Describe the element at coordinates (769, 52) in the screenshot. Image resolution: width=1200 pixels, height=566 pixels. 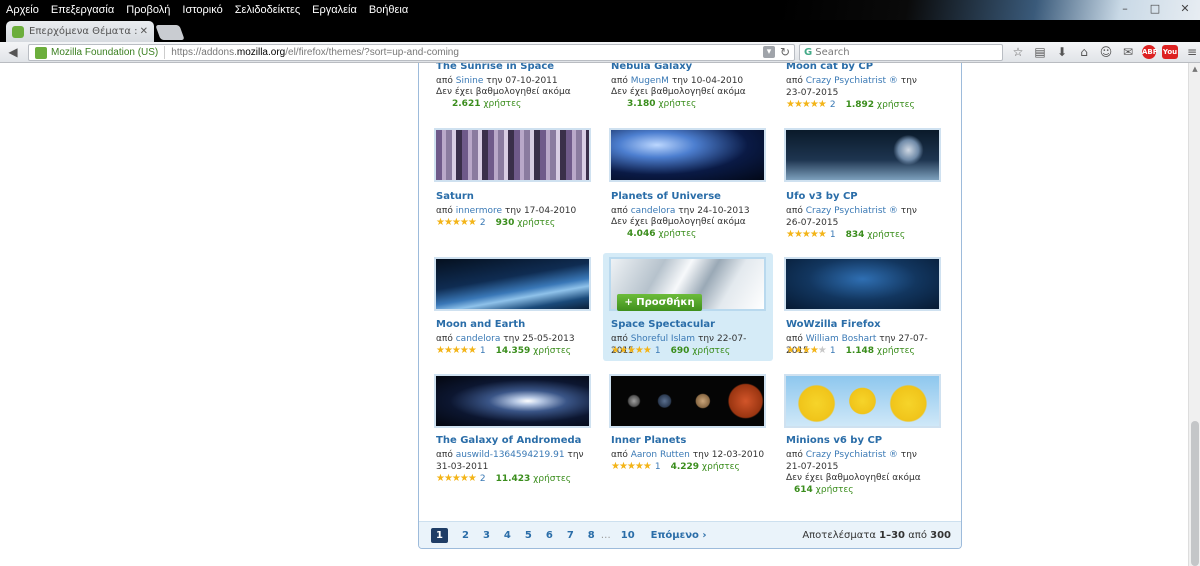
I see `reader-icon: ▾` at that location.